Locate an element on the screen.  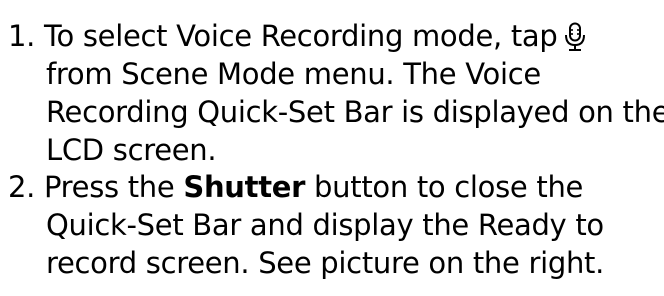
step-2-text-line-2: Quick-Set Bar and display the Ready to is located at coordinates (325, 225).